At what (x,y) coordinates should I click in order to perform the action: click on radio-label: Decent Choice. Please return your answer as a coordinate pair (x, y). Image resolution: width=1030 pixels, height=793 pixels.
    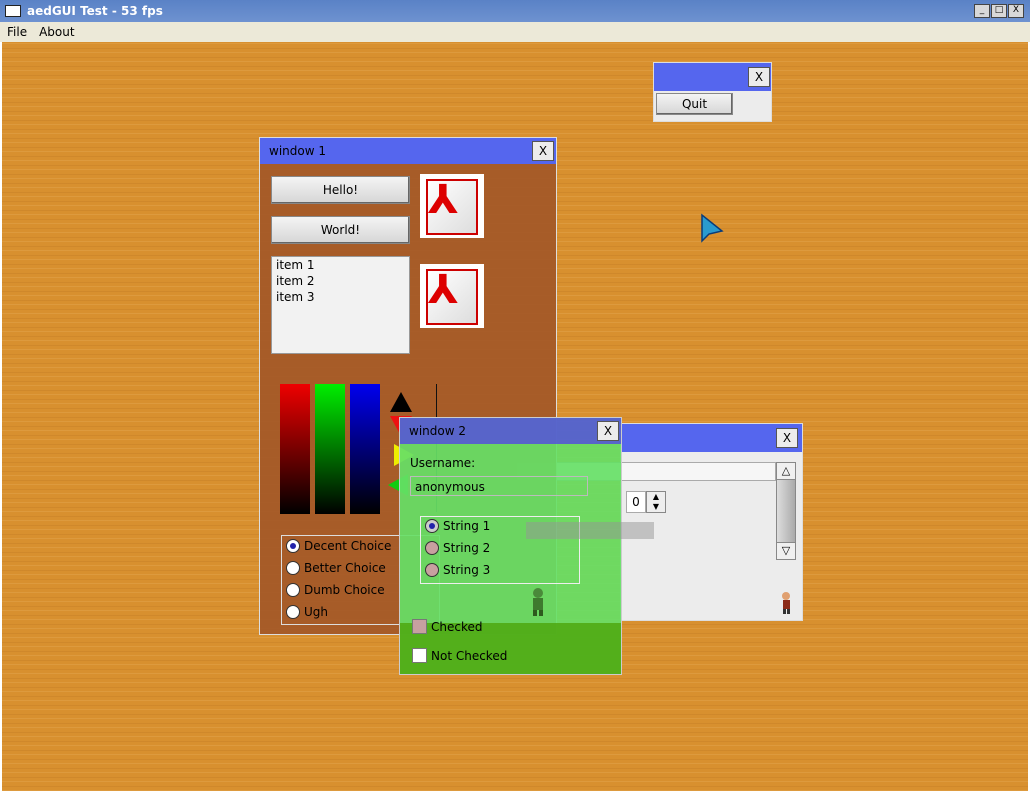
    Looking at the image, I should click on (348, 546).